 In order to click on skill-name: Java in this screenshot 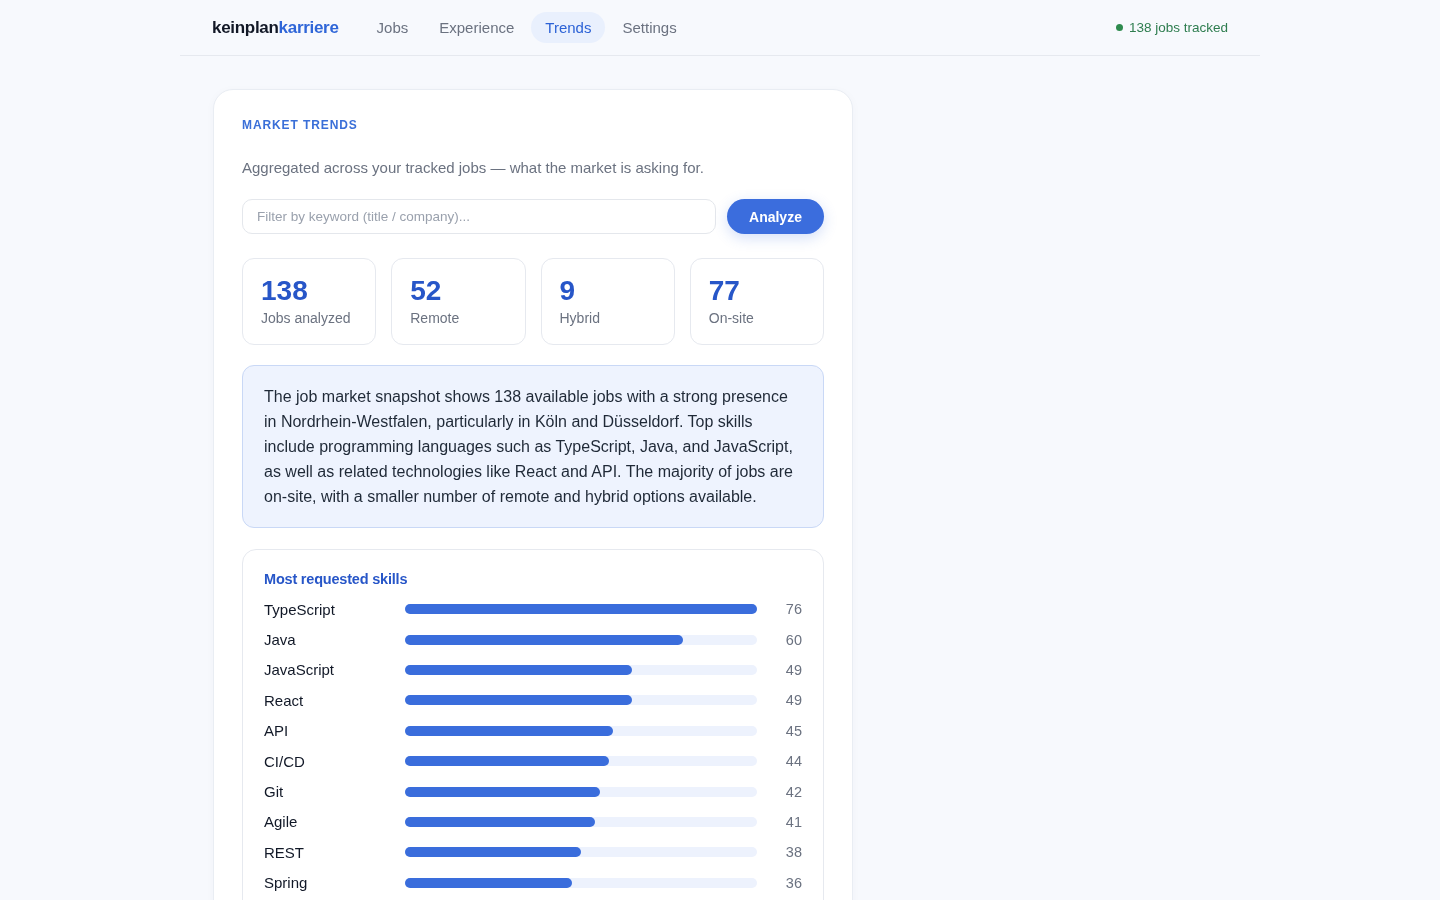, I will do `click(280, 640)`.